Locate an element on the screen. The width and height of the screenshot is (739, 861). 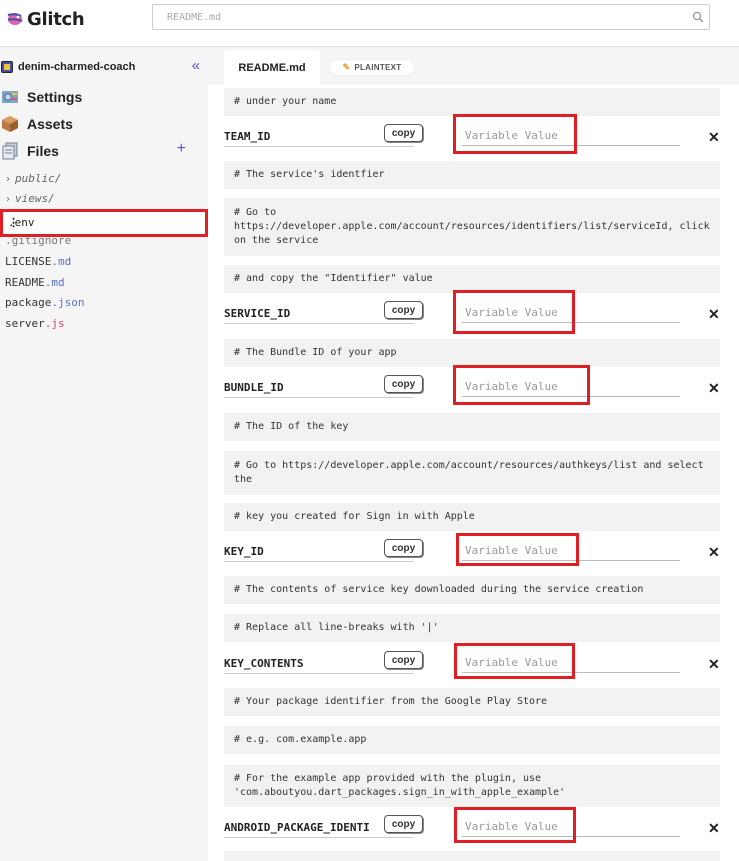
sidebar-item-assets: Assets is located at coordinates (100, 124).